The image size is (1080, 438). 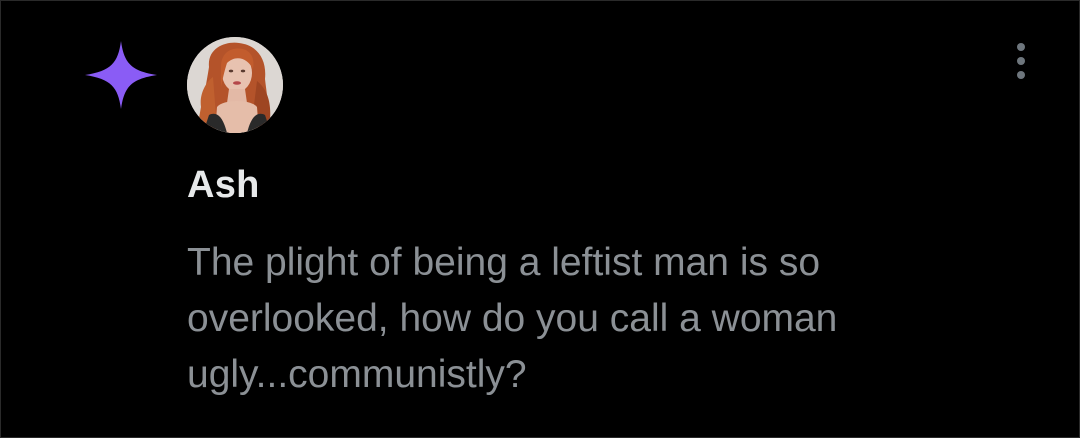 I want to click on avatar, so click(x=235, y=85).